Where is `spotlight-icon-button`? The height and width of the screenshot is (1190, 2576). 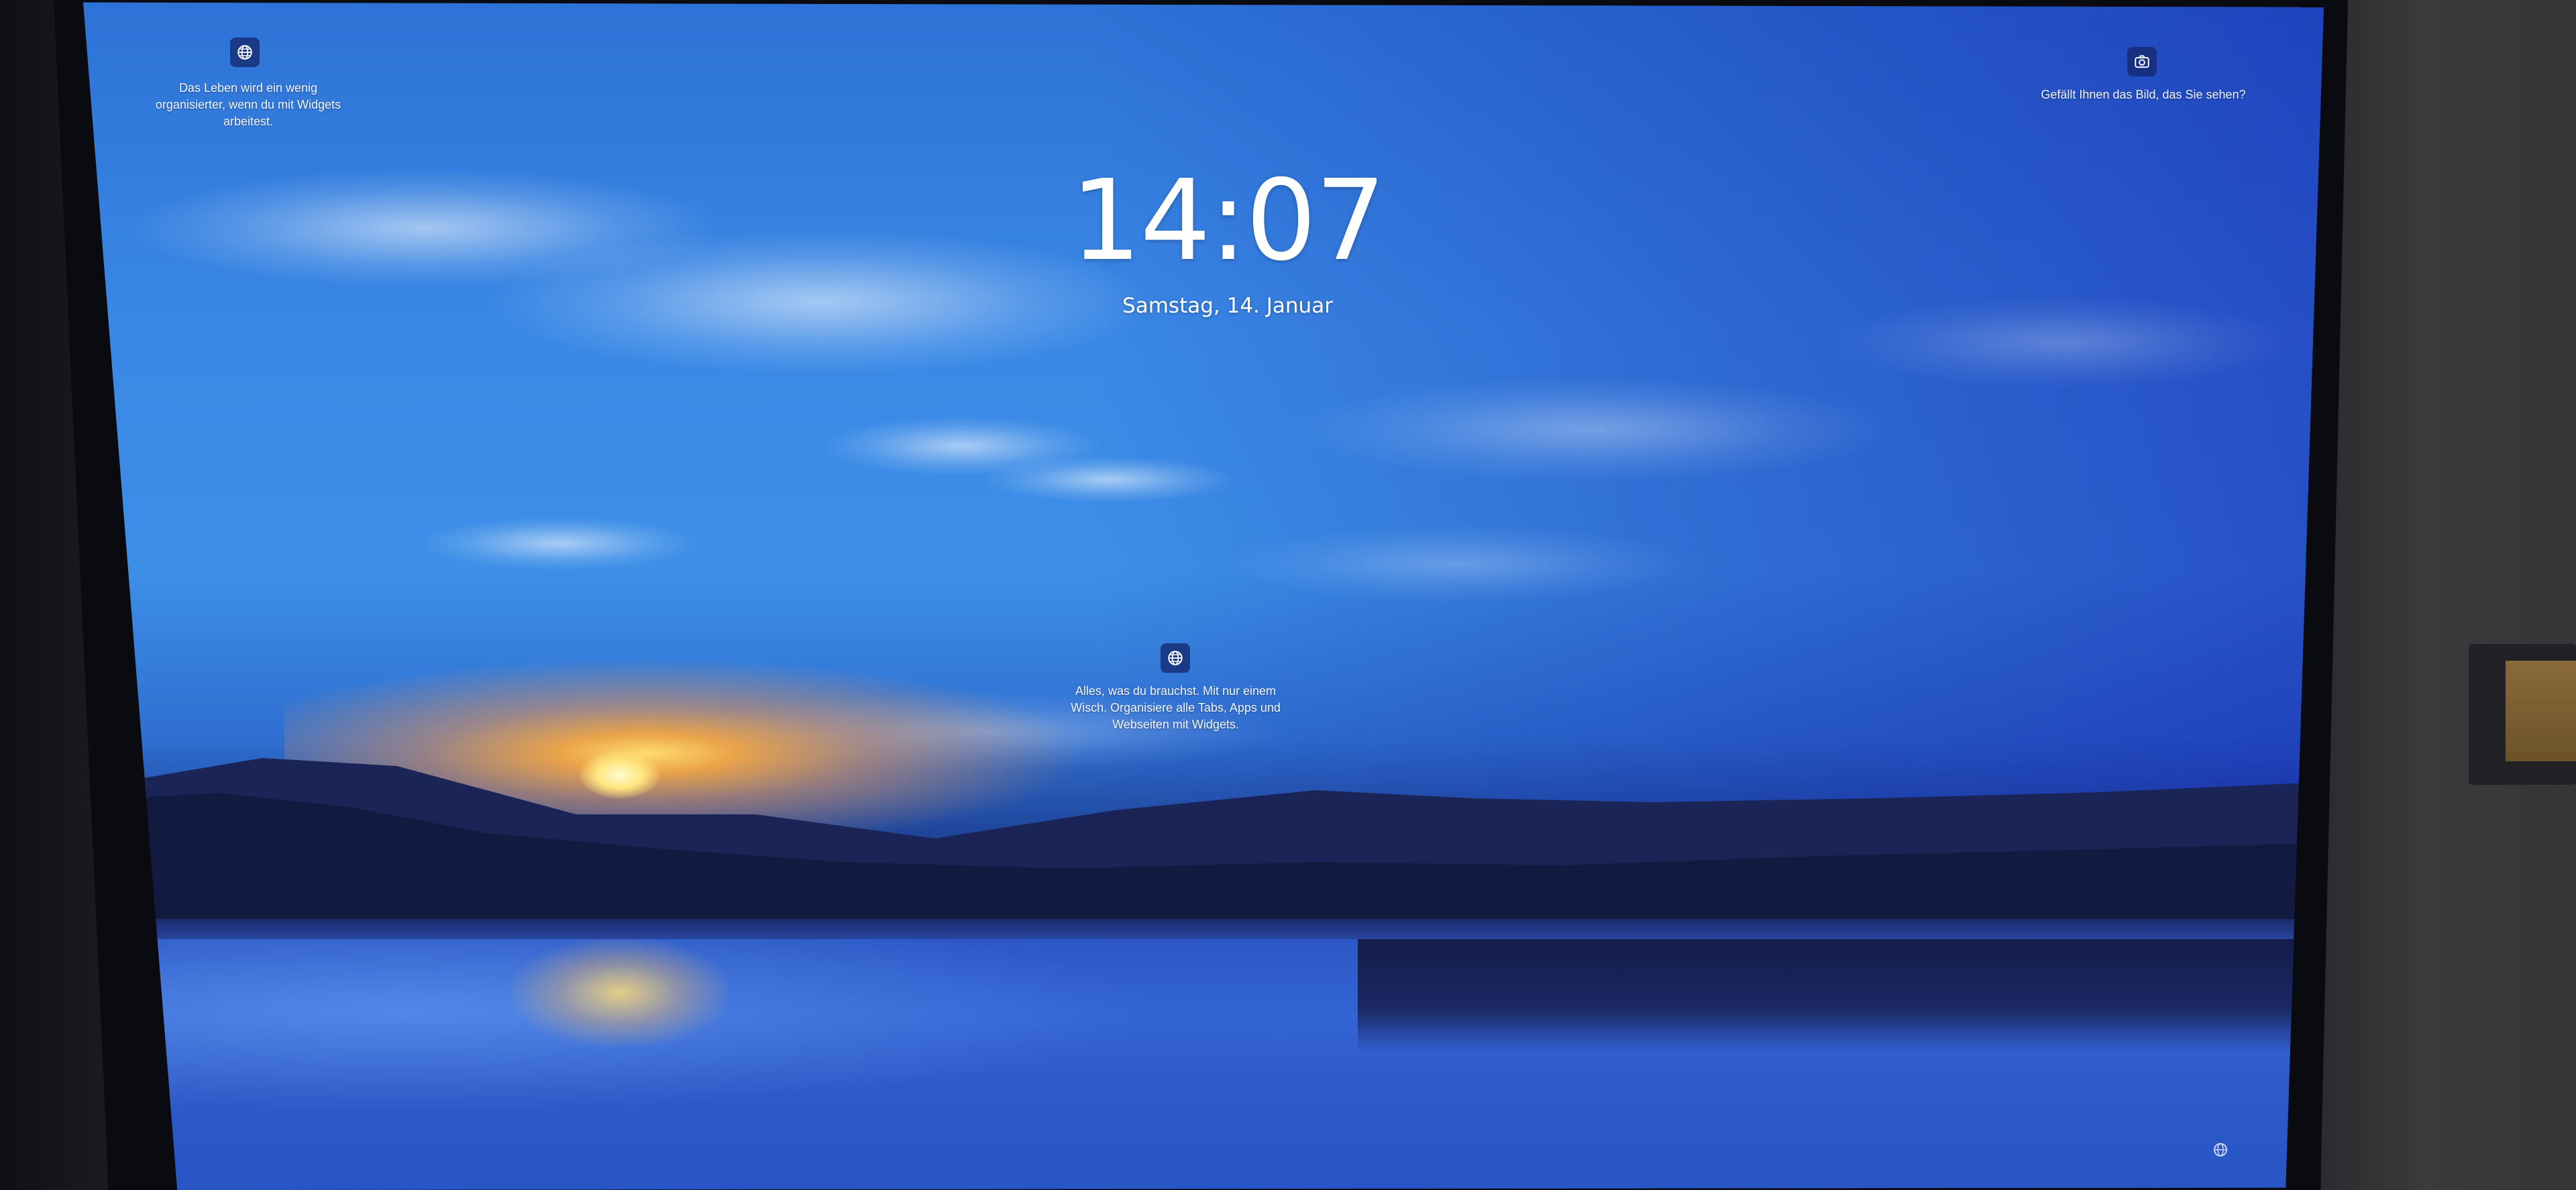 spotlight-icon-button is located at coordinates (2142, 61).